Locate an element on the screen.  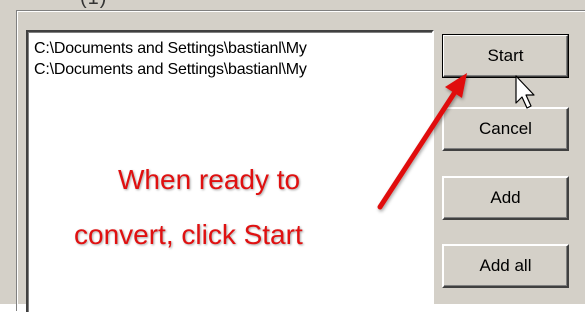
arrow-icon is located at coordinates (422, 141).